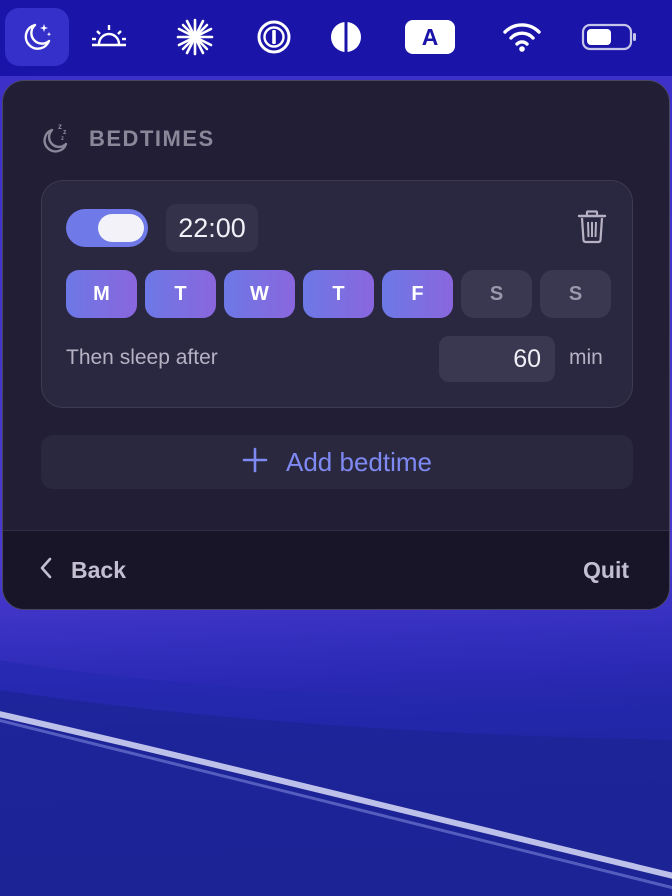  I want to click on menubar-moon-stars-icon, so click(37, 37).